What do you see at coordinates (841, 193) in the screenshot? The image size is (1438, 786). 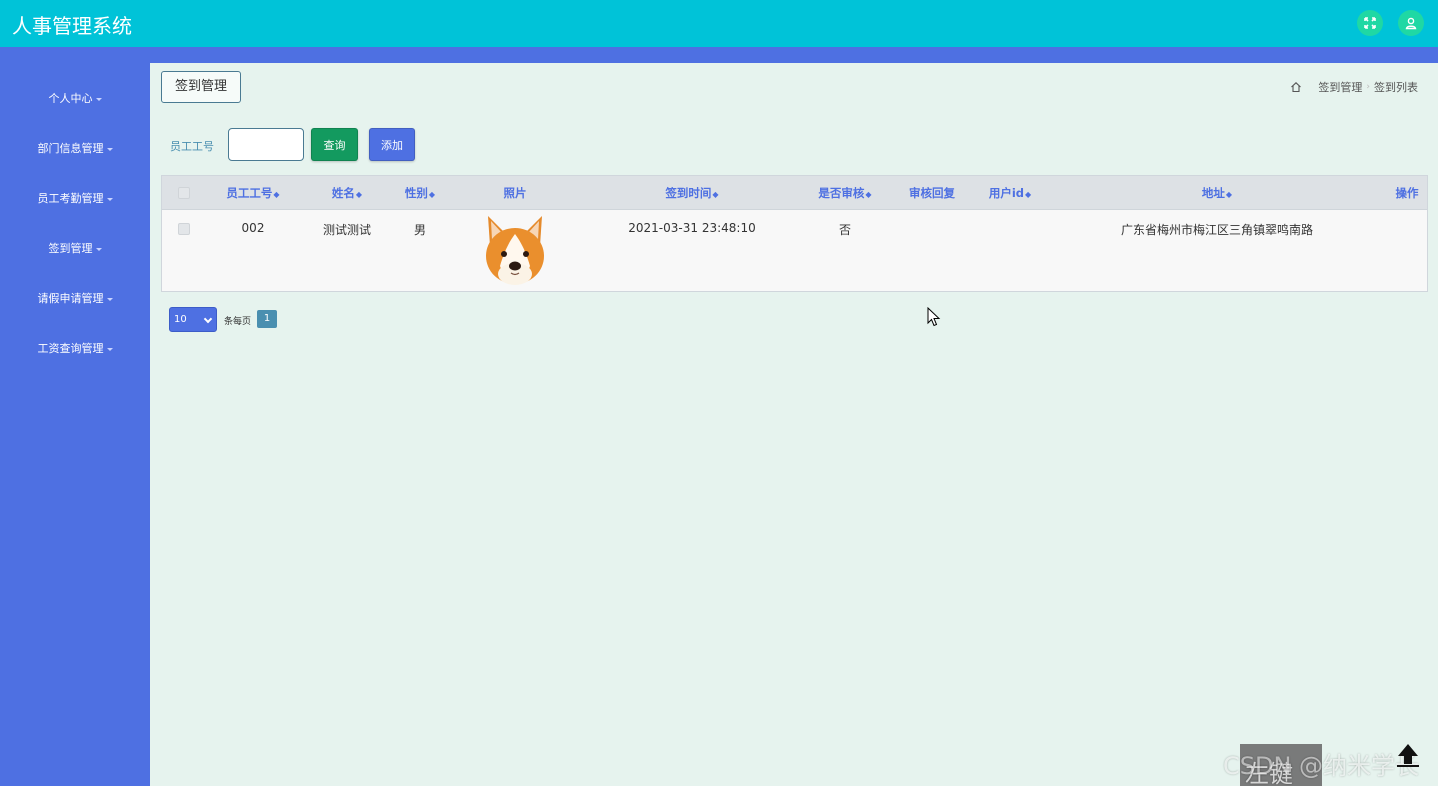 I see `column-header-label: 是否审核` at bounding box center [841, 193].